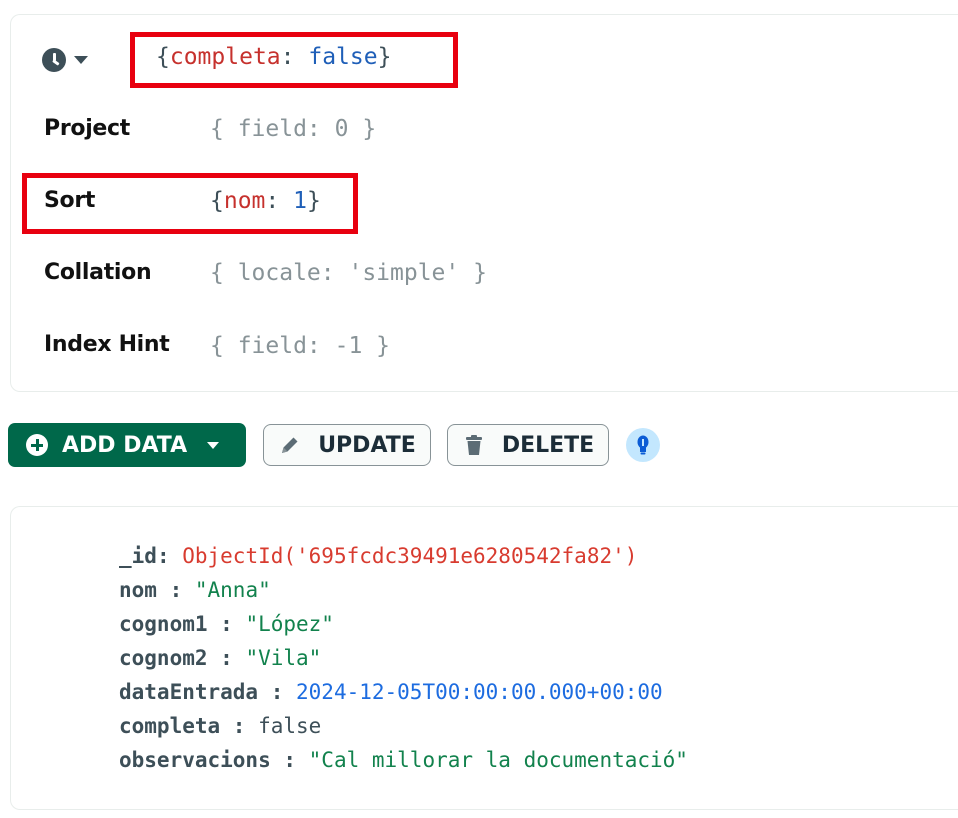 The width and height of the screenshot is (958, 818). What do you see at coordinates (163, 624) in the screenshot?
I see `field-key: cognom1` at bounding box center [163, 624].